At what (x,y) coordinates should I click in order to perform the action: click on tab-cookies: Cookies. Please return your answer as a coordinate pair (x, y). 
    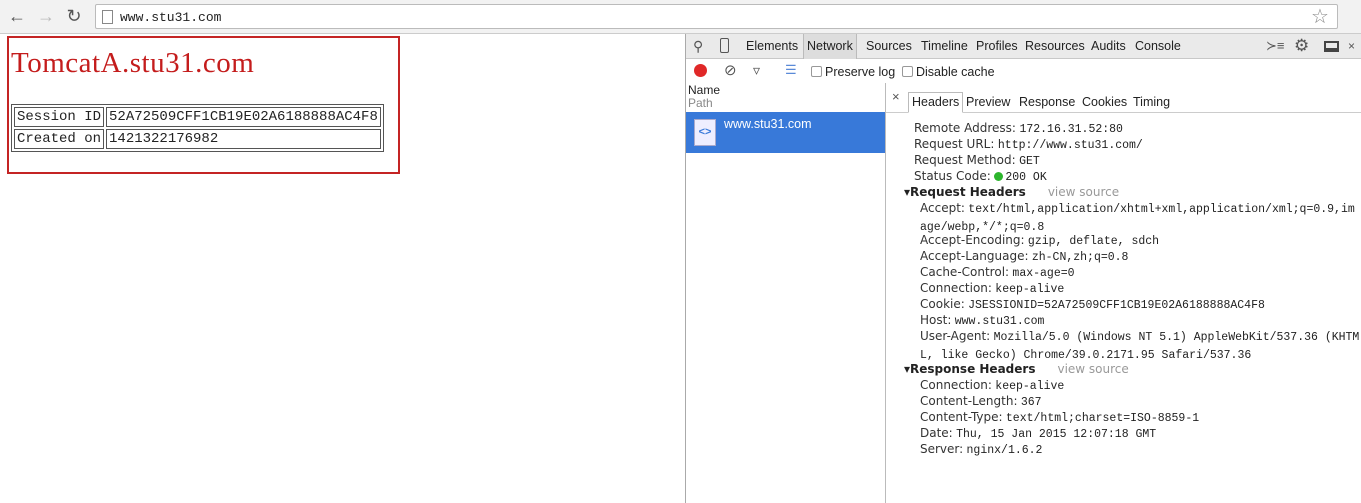
    Looking at the image, I should click on (1104, 102).